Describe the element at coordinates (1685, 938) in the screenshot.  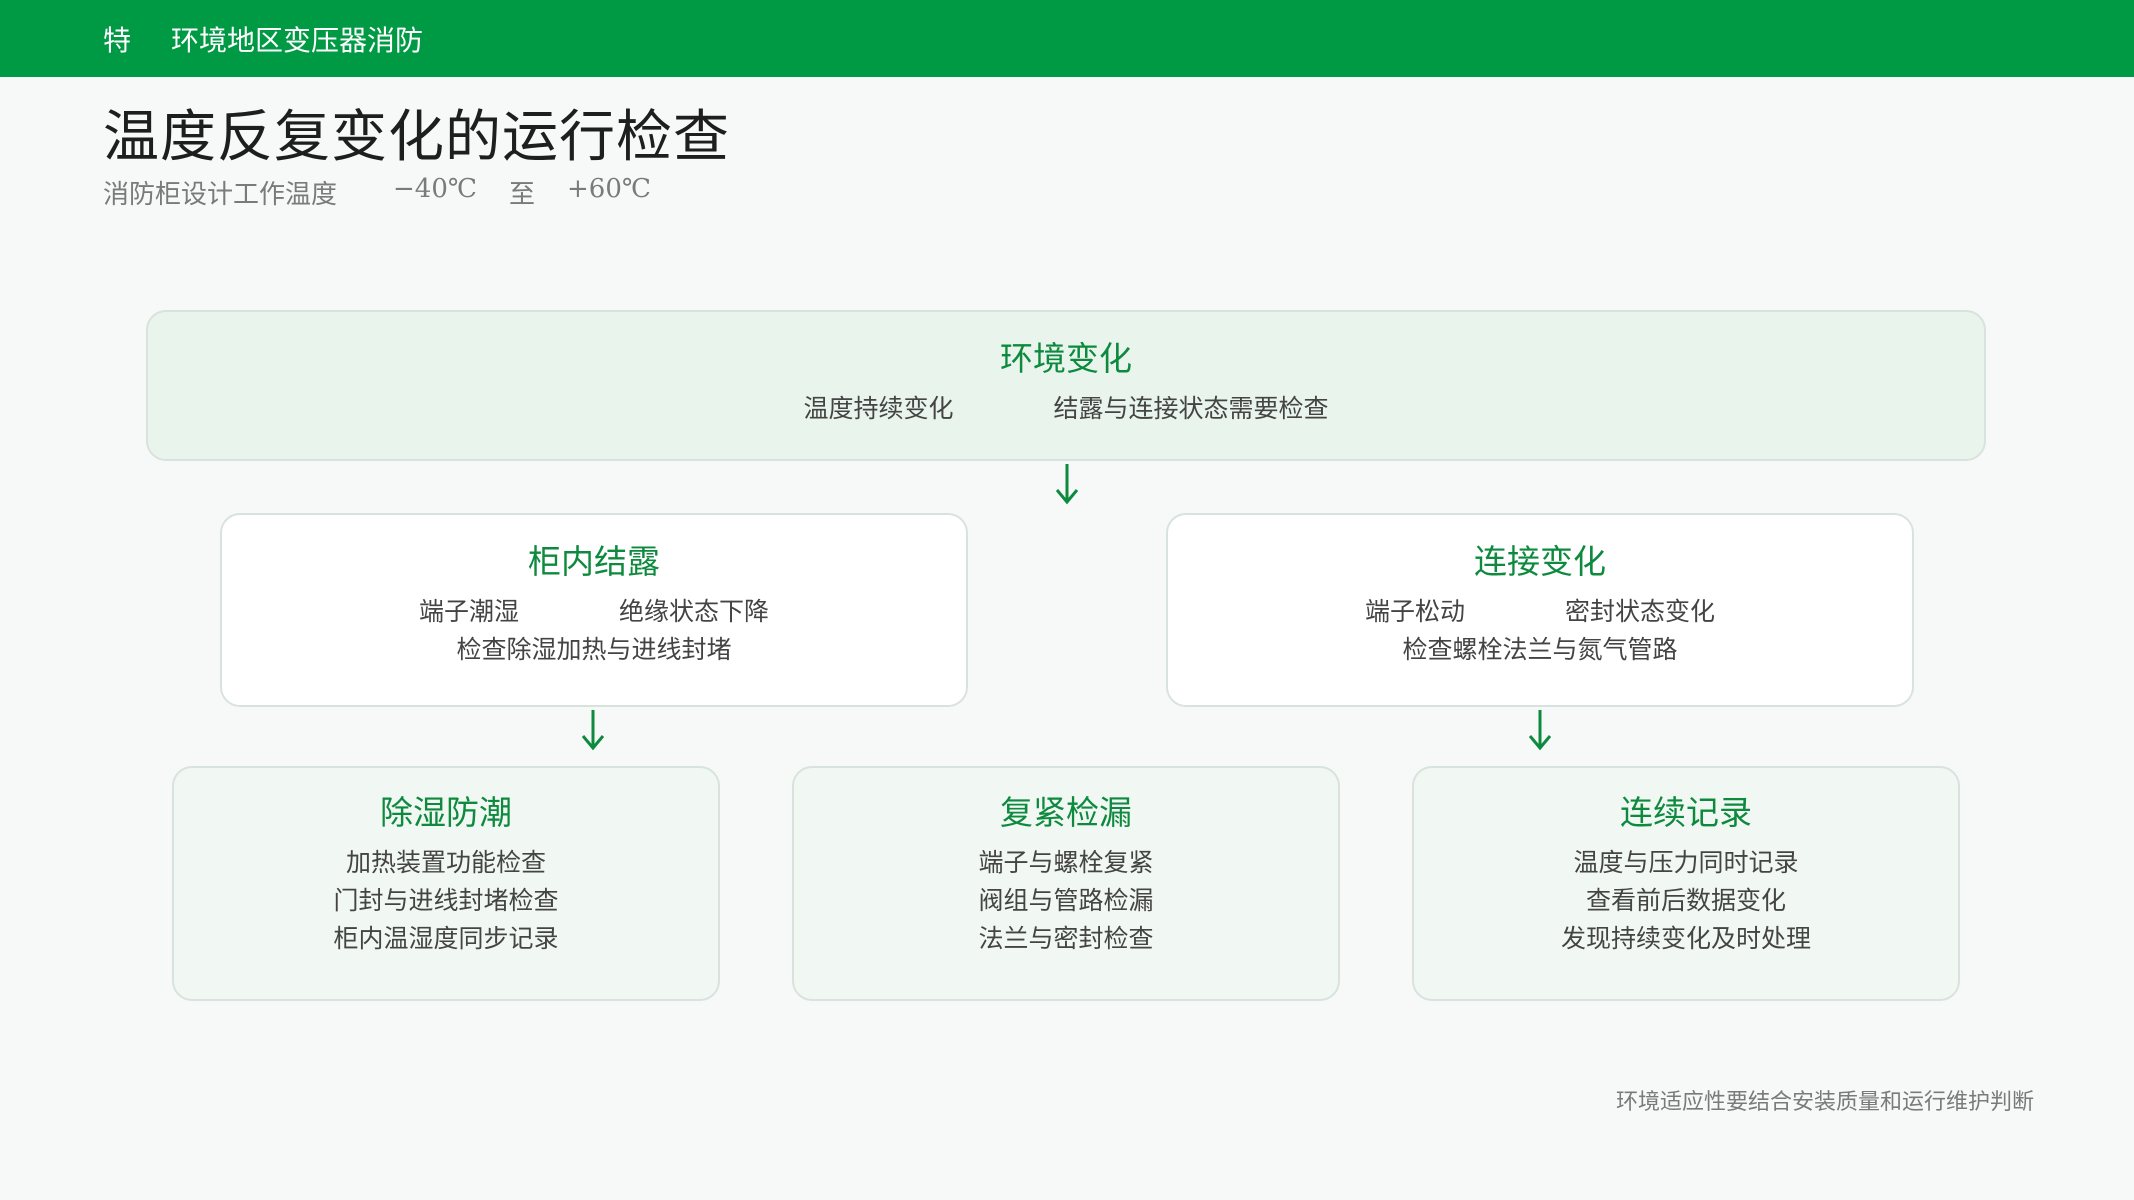
I see `record-item: 发现持续变化及时处理` at that location.